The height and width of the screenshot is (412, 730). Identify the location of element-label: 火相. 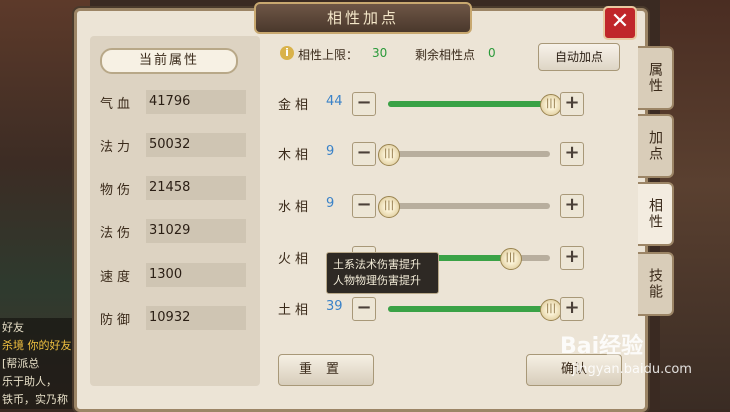
(295, 259).